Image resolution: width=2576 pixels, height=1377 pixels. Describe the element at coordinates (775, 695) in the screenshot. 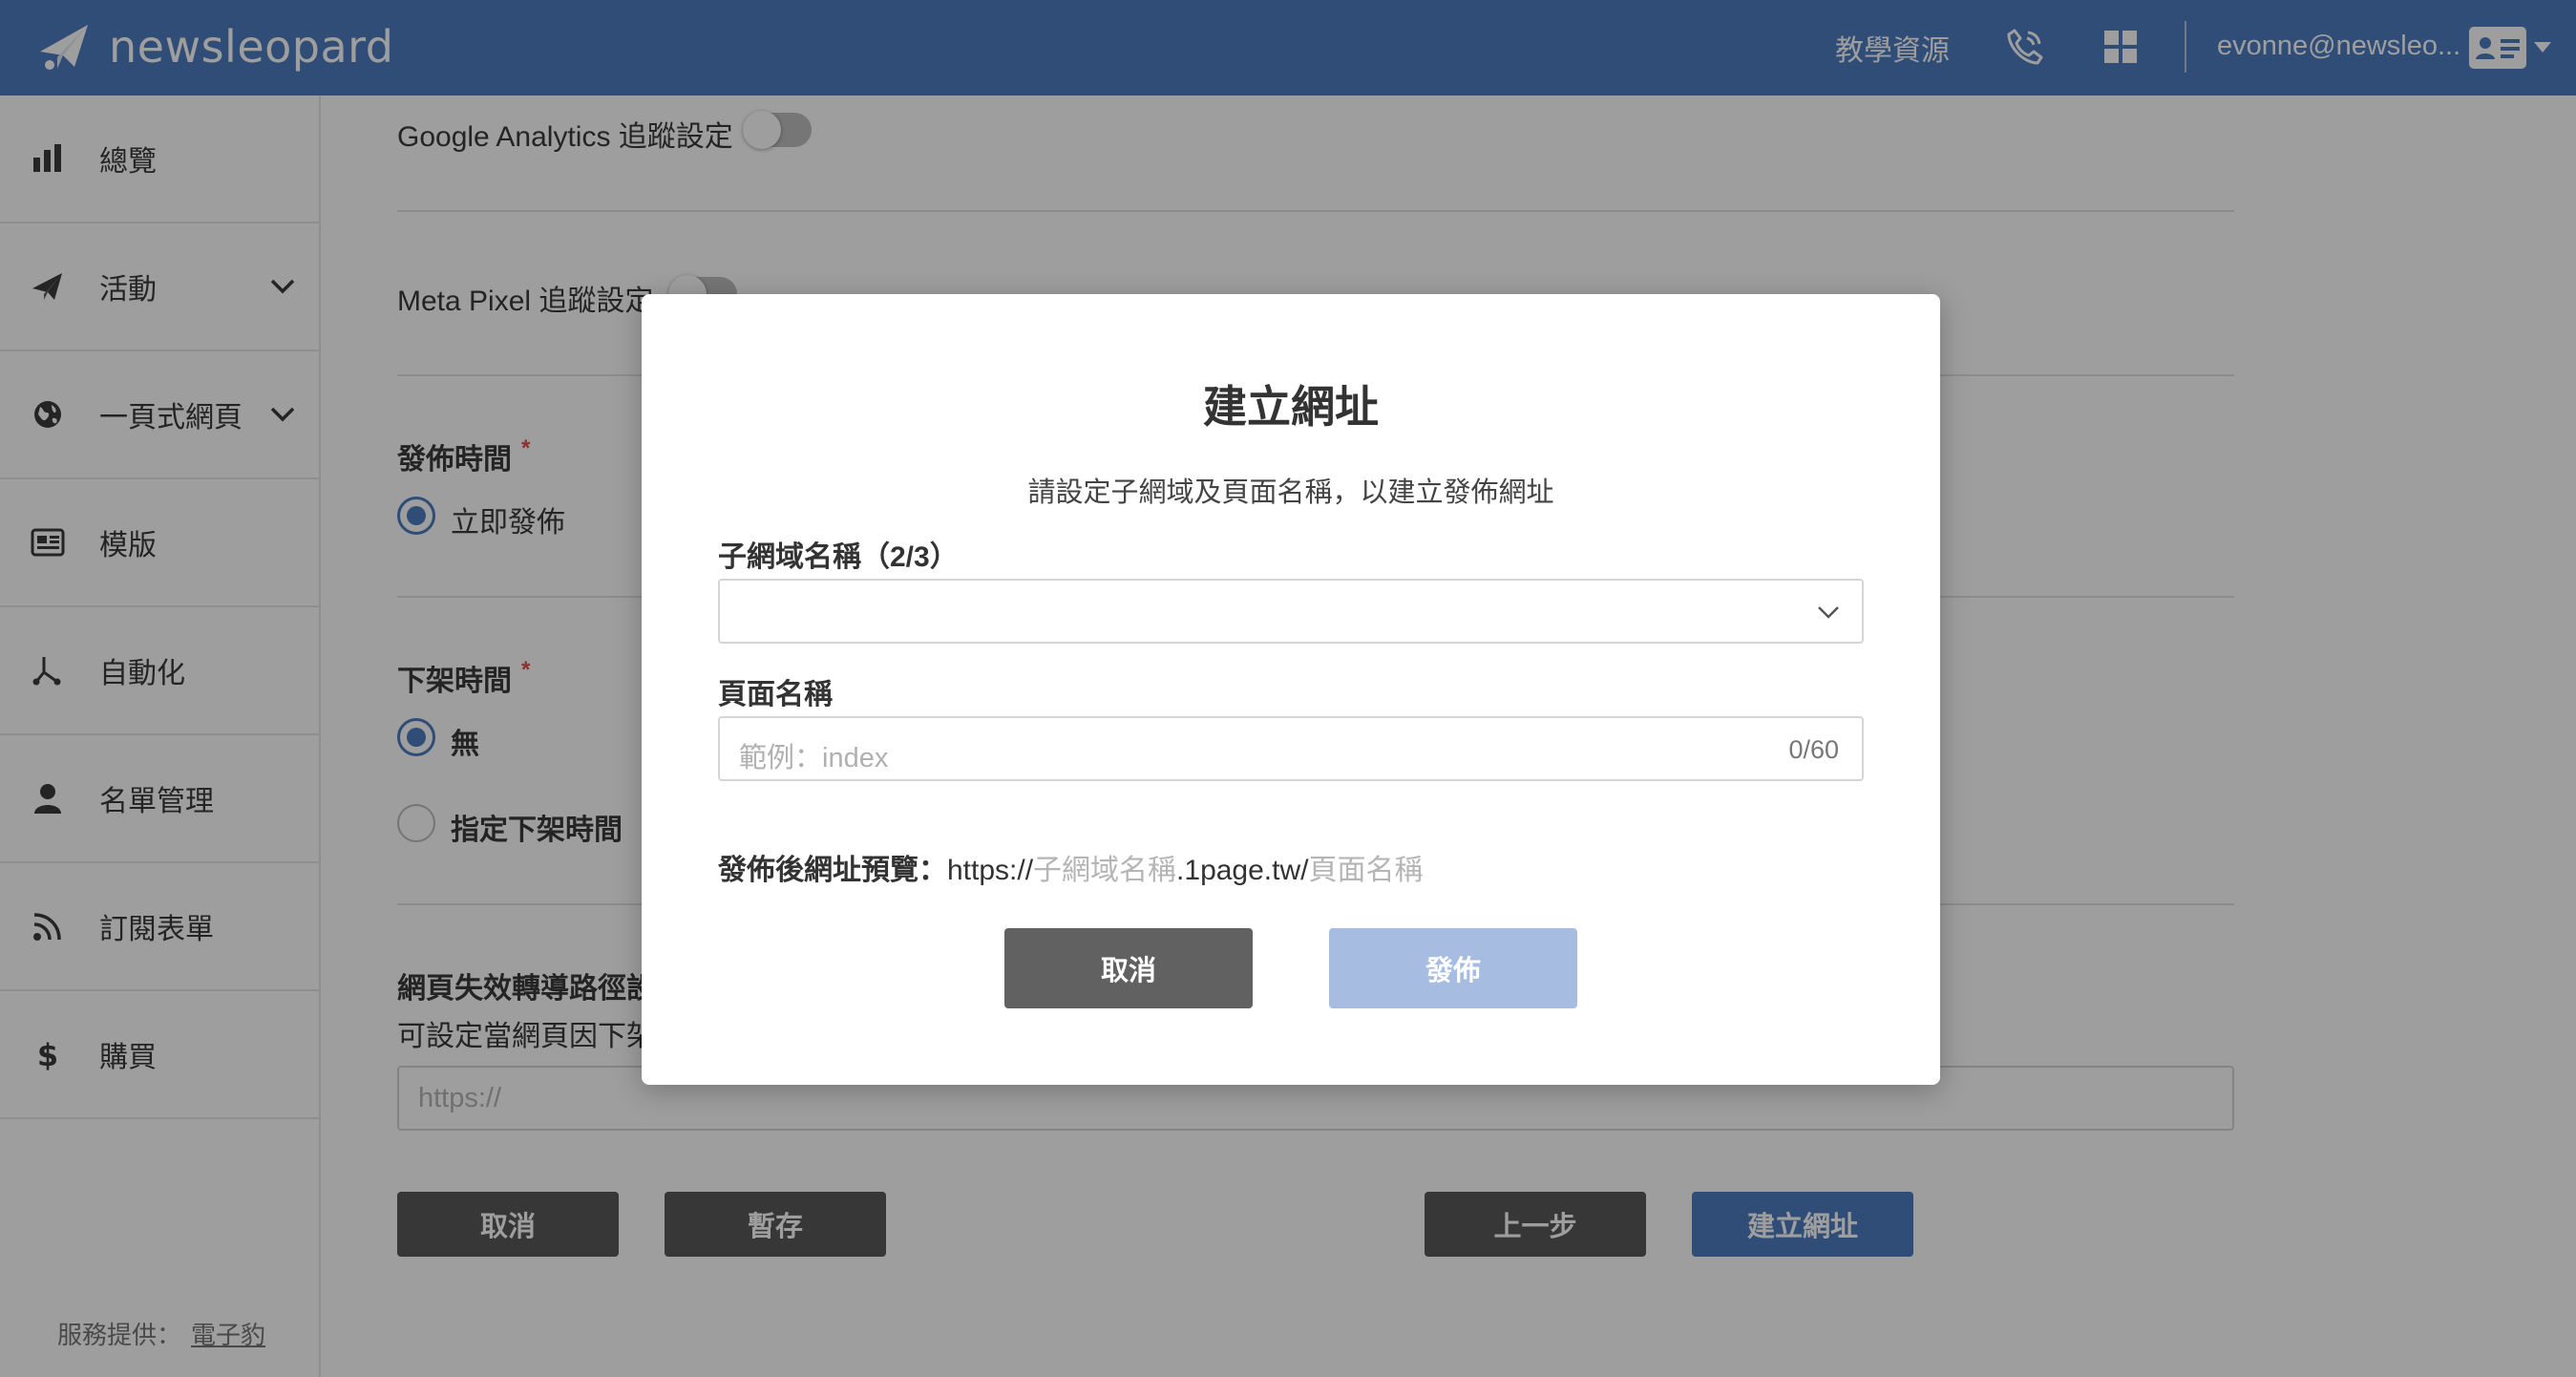

I see `page-name-label: 頁面名稱` at that location.